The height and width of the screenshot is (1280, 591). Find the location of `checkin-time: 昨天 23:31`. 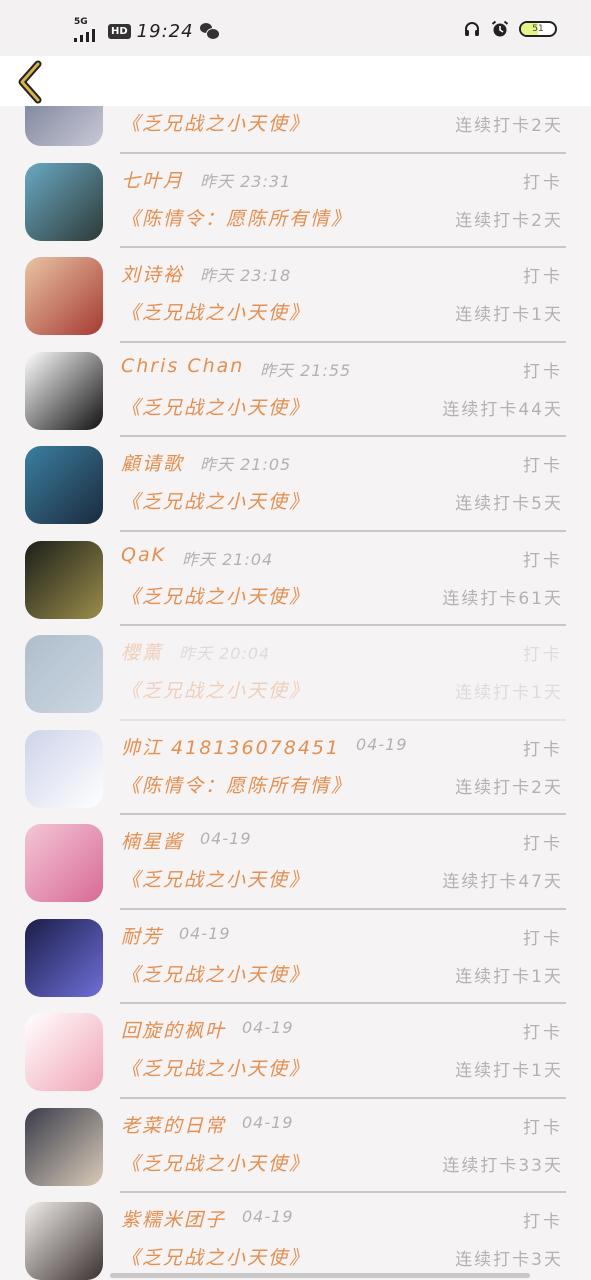

checkin-time: 昨天 23:31 is located at coordinates (246, 181).